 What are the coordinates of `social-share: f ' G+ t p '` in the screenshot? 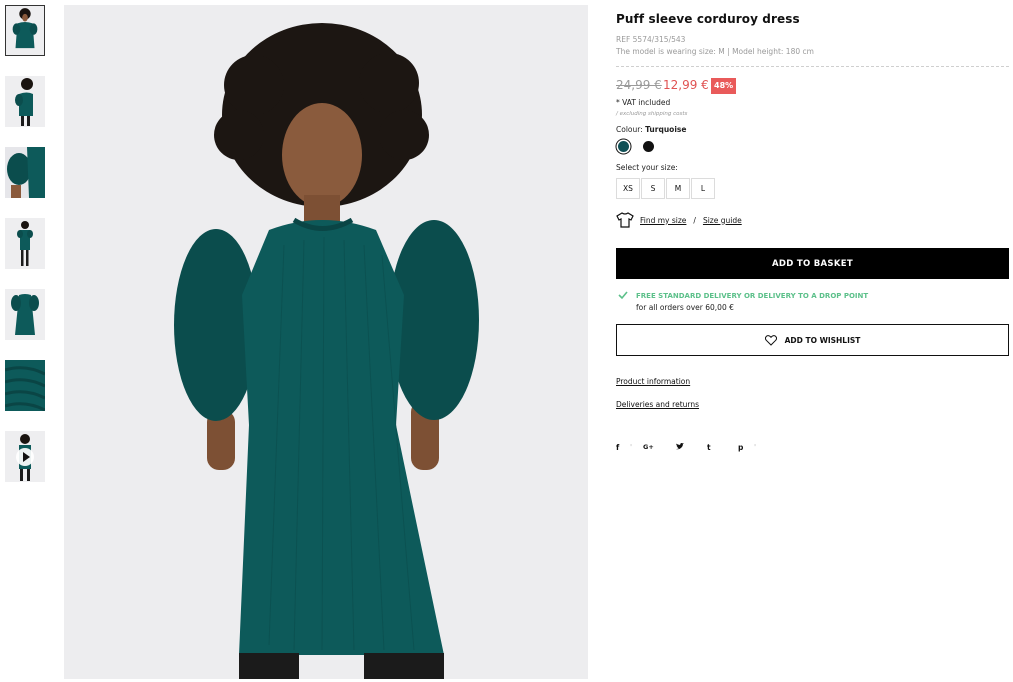 It's located at (696, 449).